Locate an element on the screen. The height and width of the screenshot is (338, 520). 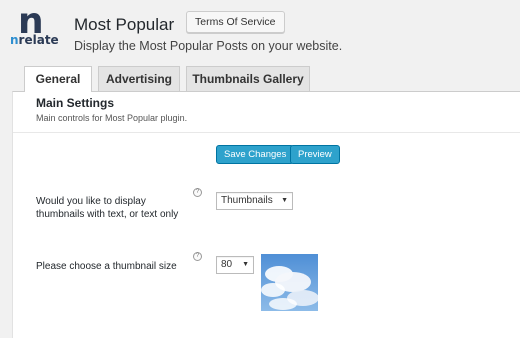
logo-prefix: n is located at coordinates (14, 40).